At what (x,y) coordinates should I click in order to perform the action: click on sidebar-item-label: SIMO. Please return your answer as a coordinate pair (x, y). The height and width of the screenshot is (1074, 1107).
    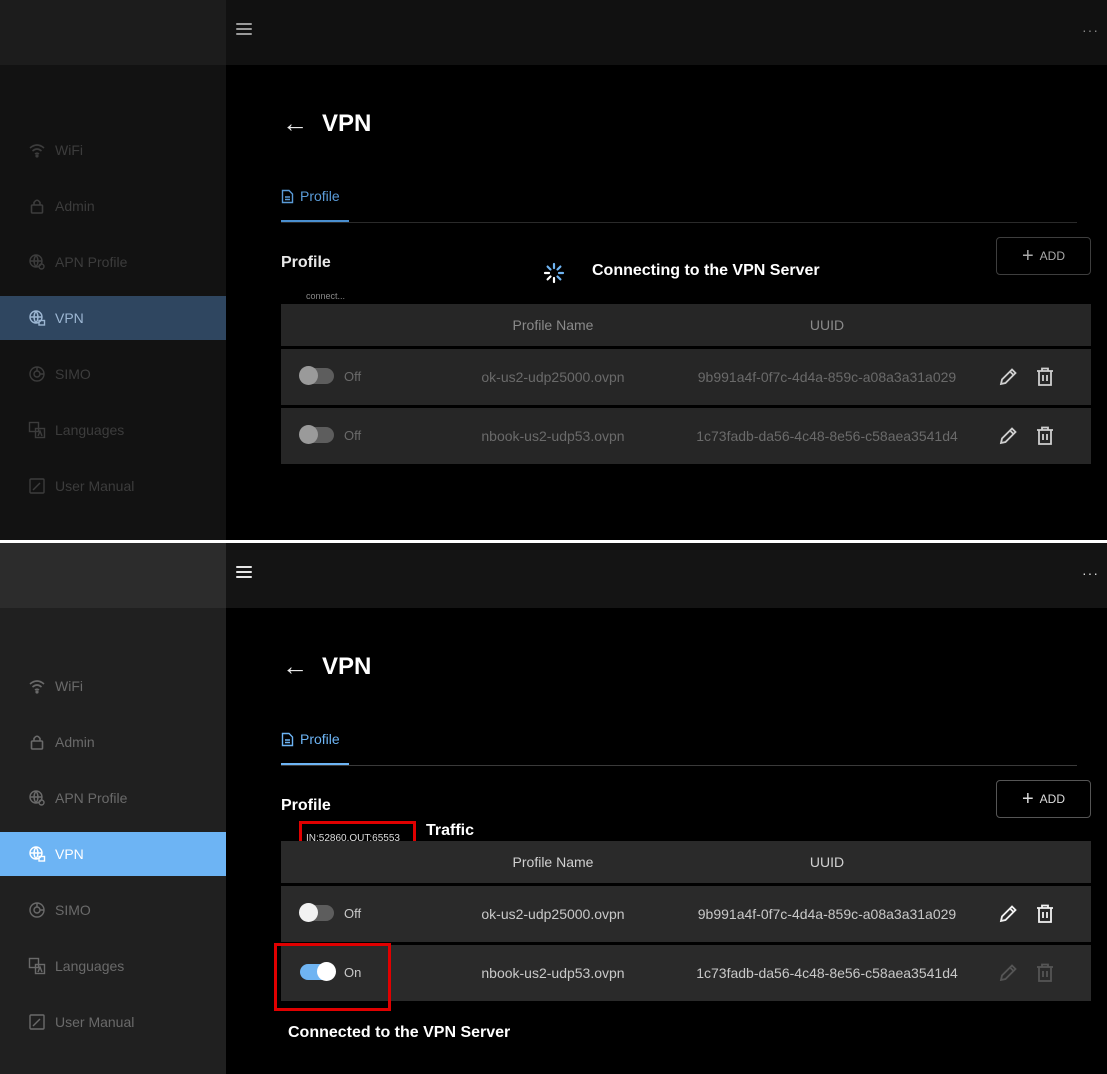
    Looking at the image, I should click on (73, 910).